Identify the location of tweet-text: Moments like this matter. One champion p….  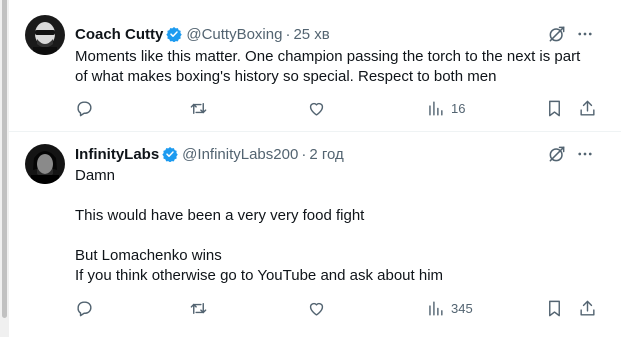
(342, 67).